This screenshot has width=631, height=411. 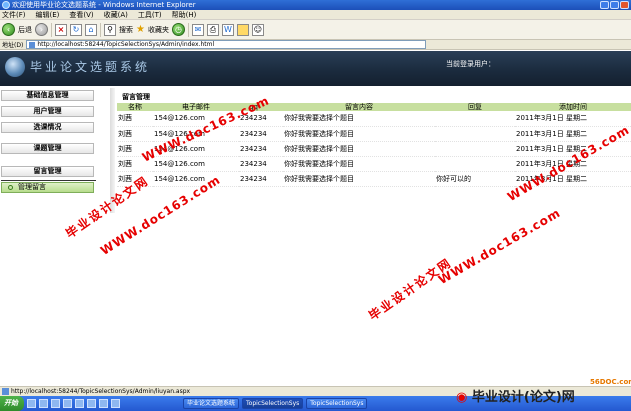 I want to click on home-icon: ⌂, so click(x=91, y=29).